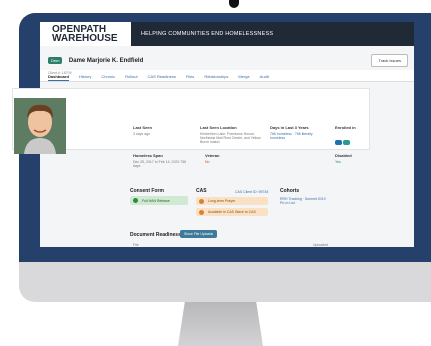 The width and height of the screenshot is (431, 346). What do you see at coordinates (55, 61) in the screenshot?
I see `status-badge: Dem` at bounding box center [55, 61].